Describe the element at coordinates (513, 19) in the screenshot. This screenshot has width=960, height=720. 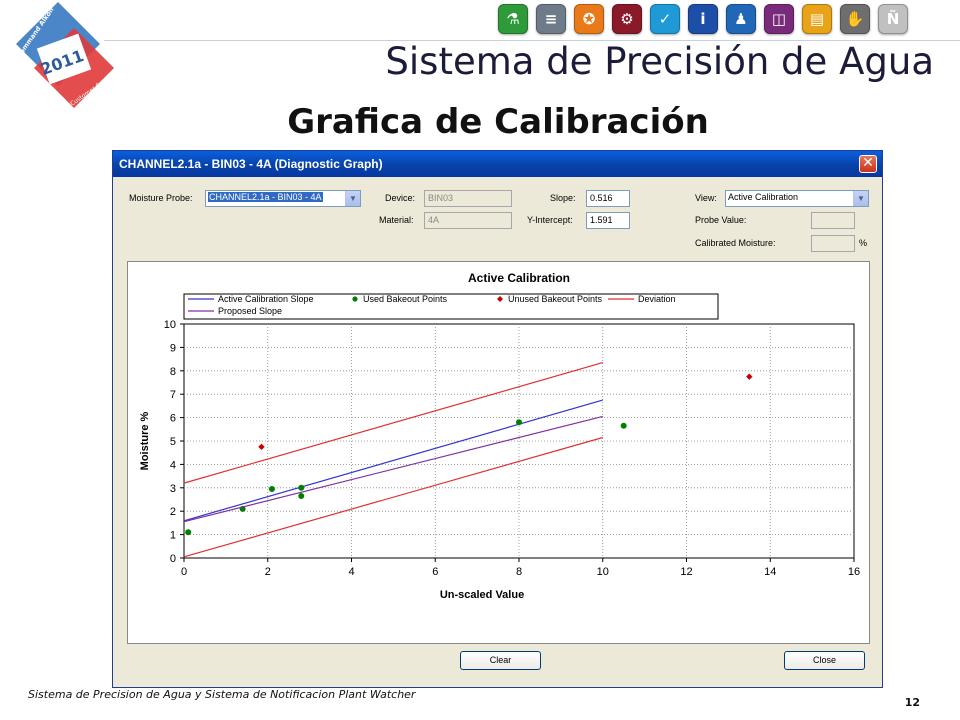
I see `flask-icon: ⚗` at that location.